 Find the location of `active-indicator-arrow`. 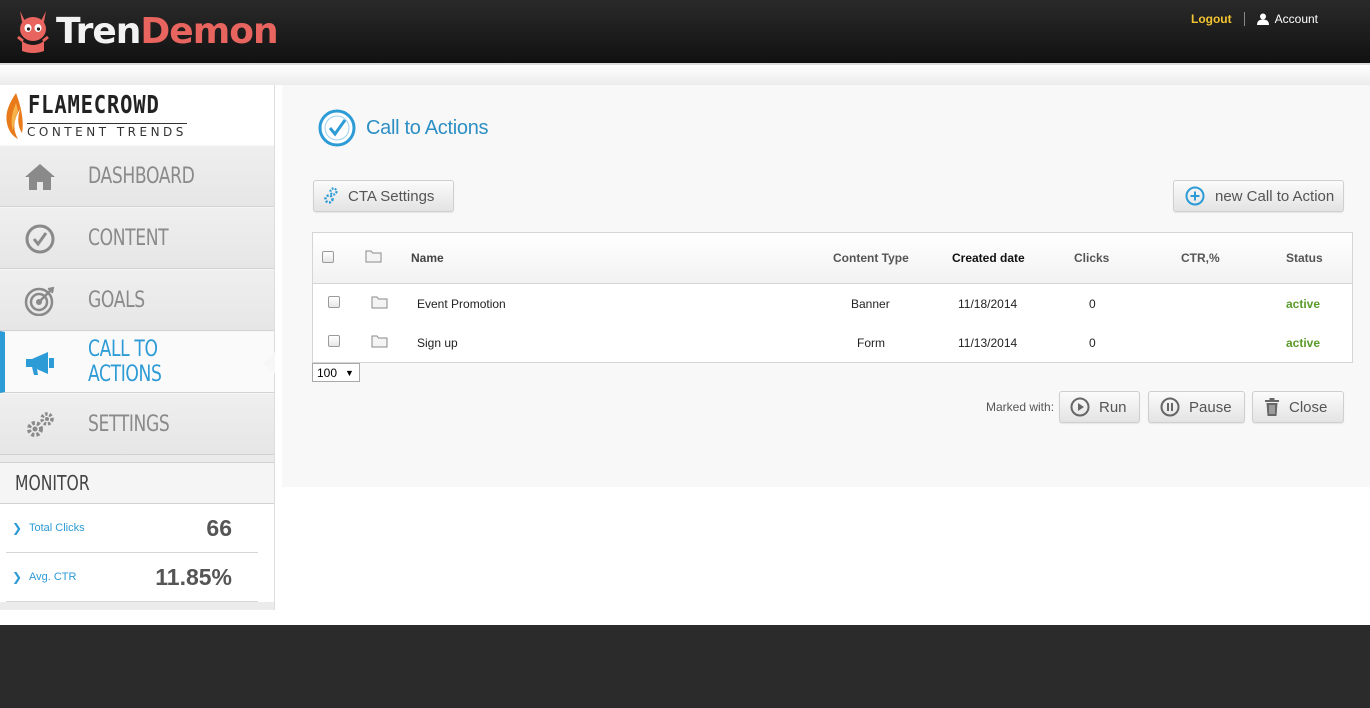

active-indicator-arrow is located at coordinates (269, 363).